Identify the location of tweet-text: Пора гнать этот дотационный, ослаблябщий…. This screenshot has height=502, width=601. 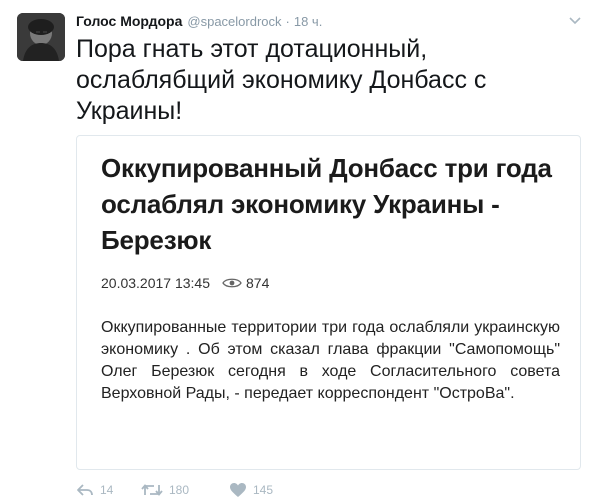
(281, 80).